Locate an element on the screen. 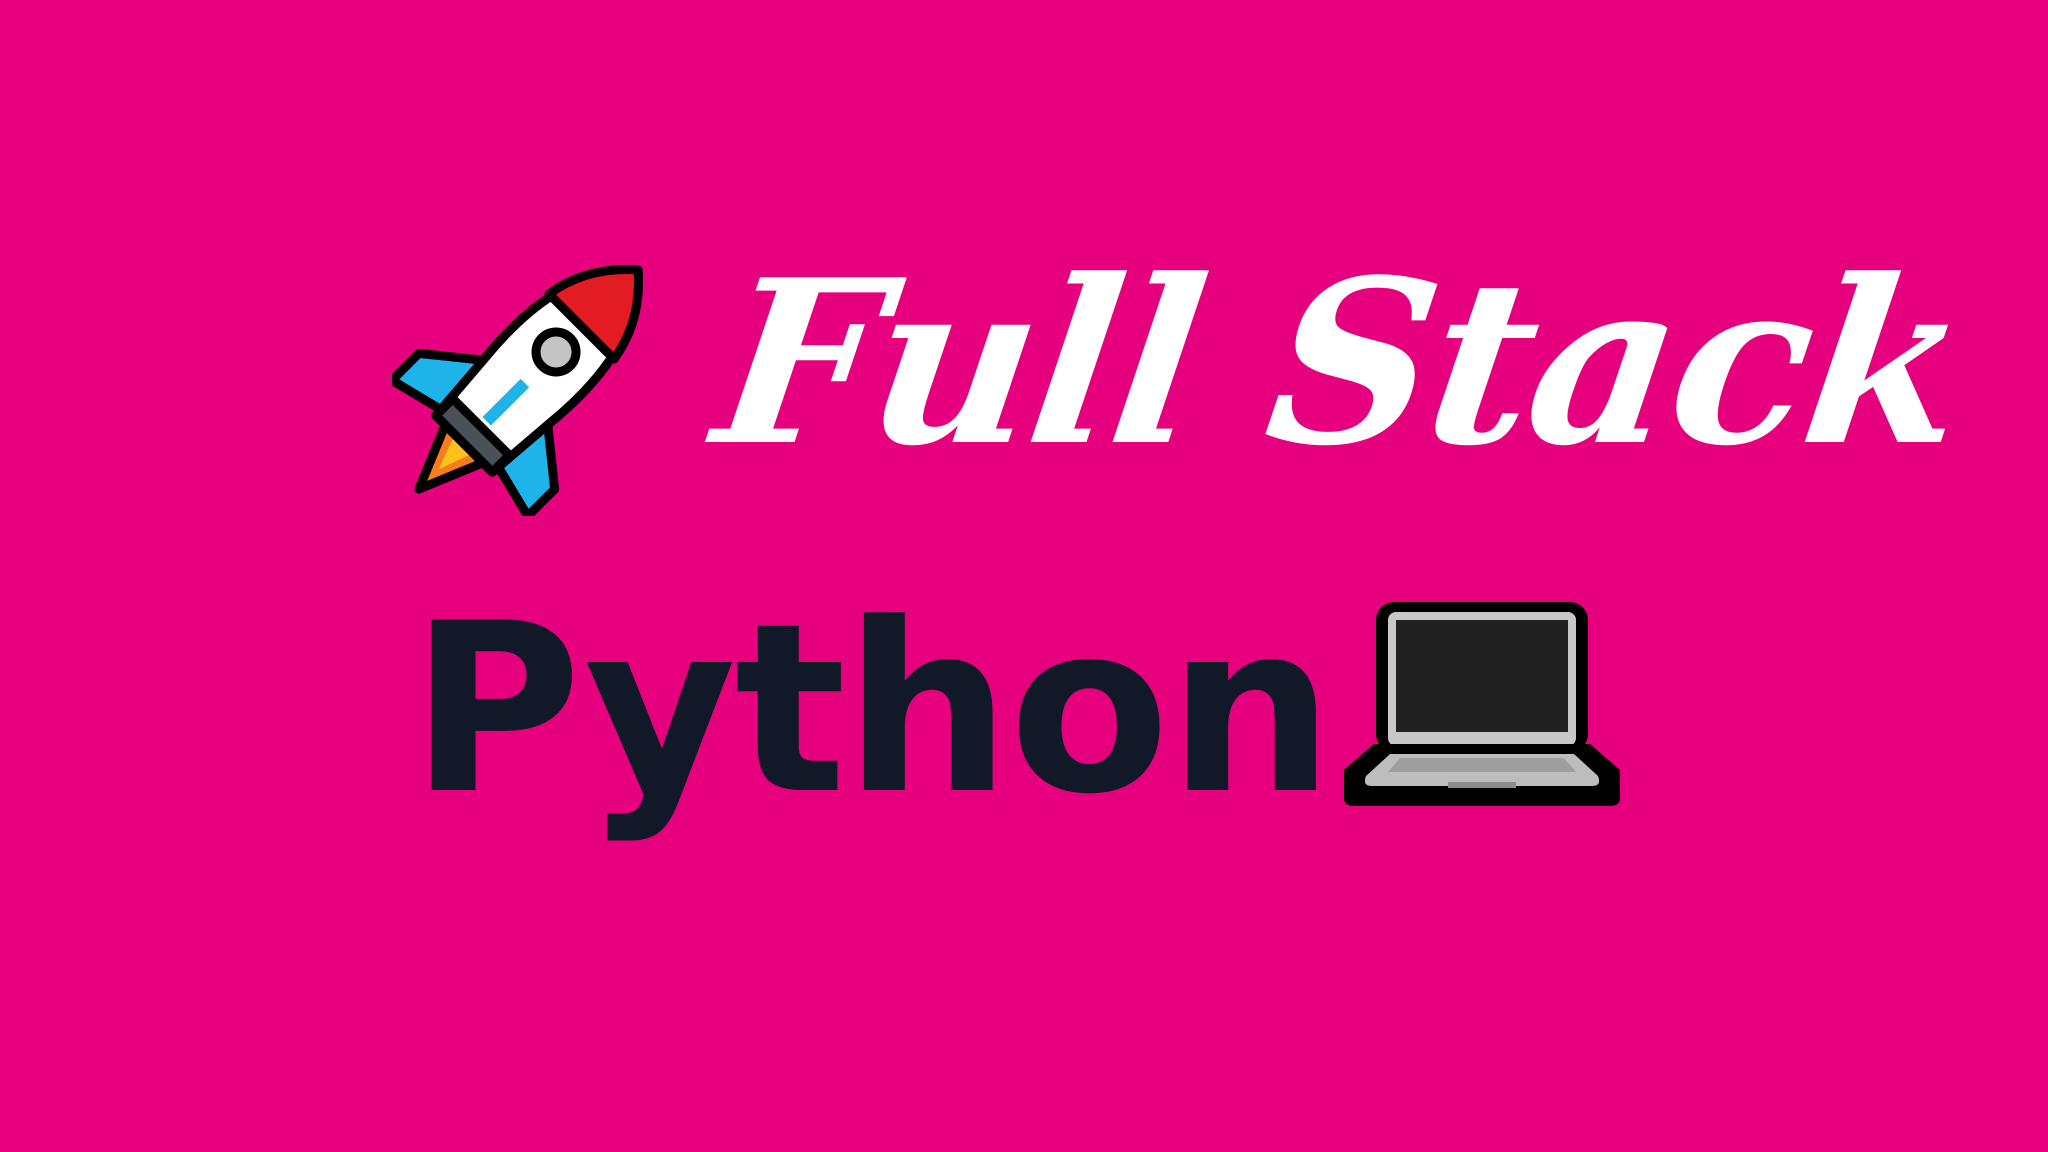 The height and width of the screenshot is (1152, 2048). title-python: Python is located at coordinates (872, 710).